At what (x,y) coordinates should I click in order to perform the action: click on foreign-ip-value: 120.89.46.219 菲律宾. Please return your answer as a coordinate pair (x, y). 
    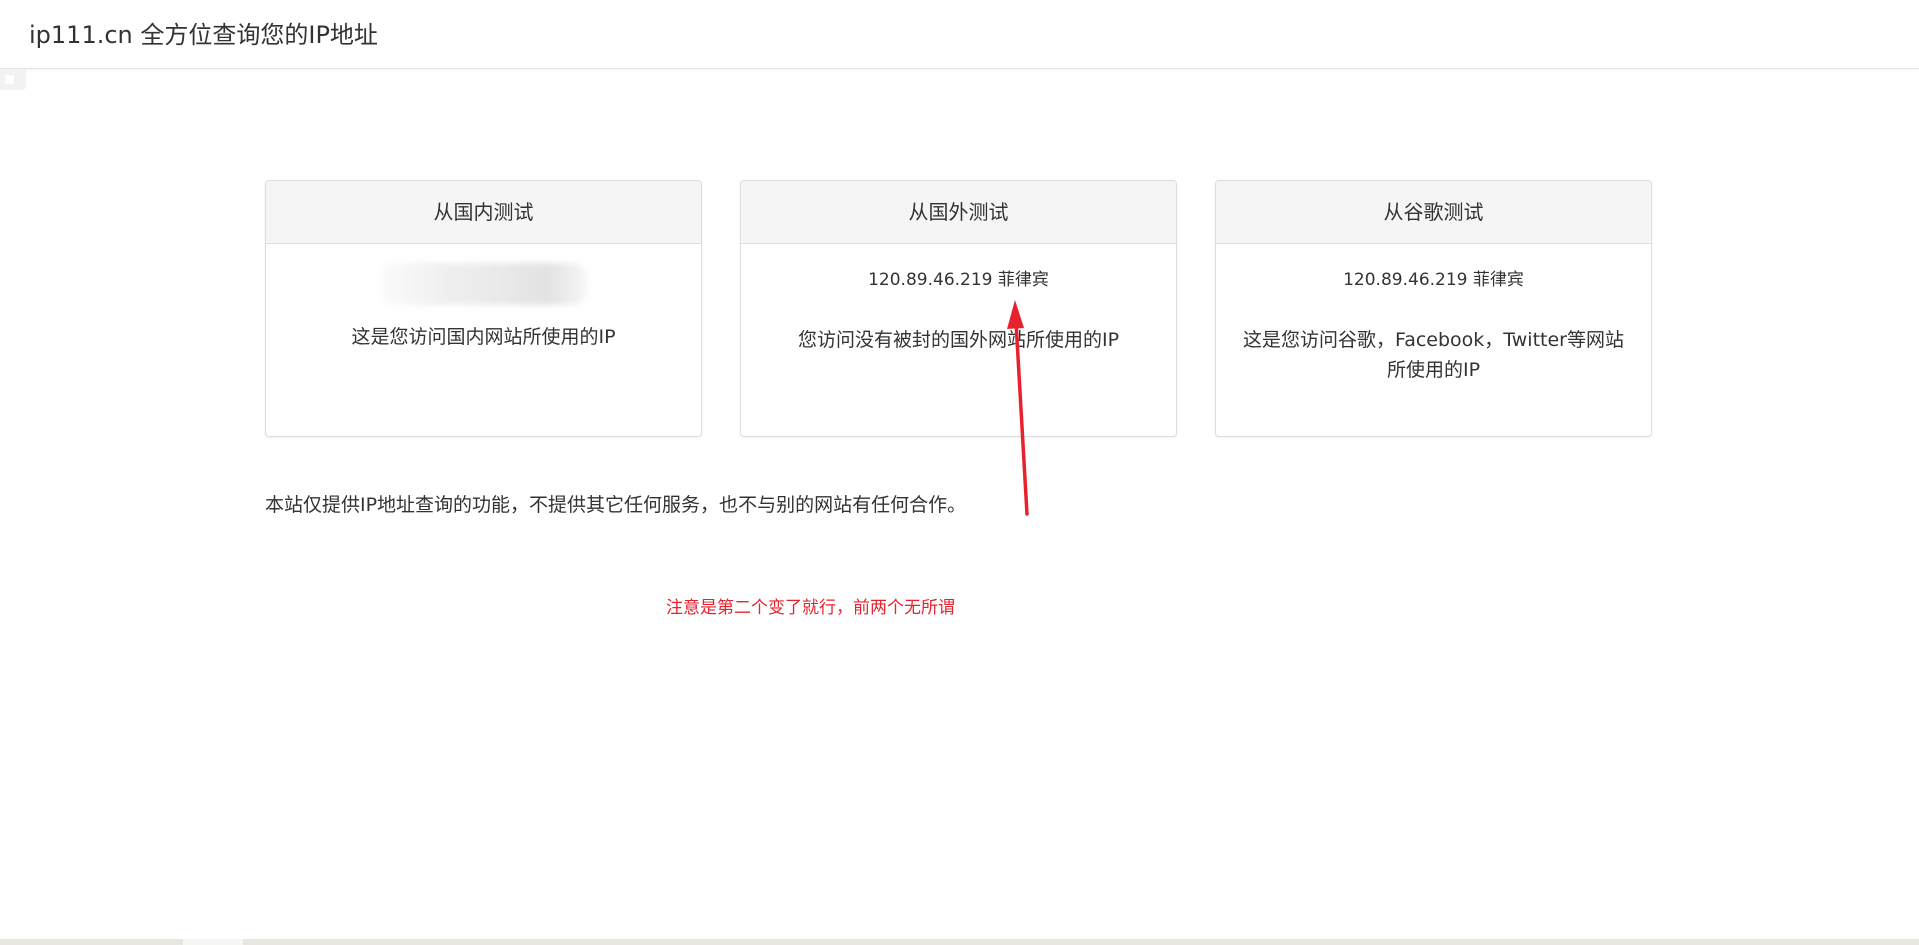
    Looking at the image, I should click on (958, 280).